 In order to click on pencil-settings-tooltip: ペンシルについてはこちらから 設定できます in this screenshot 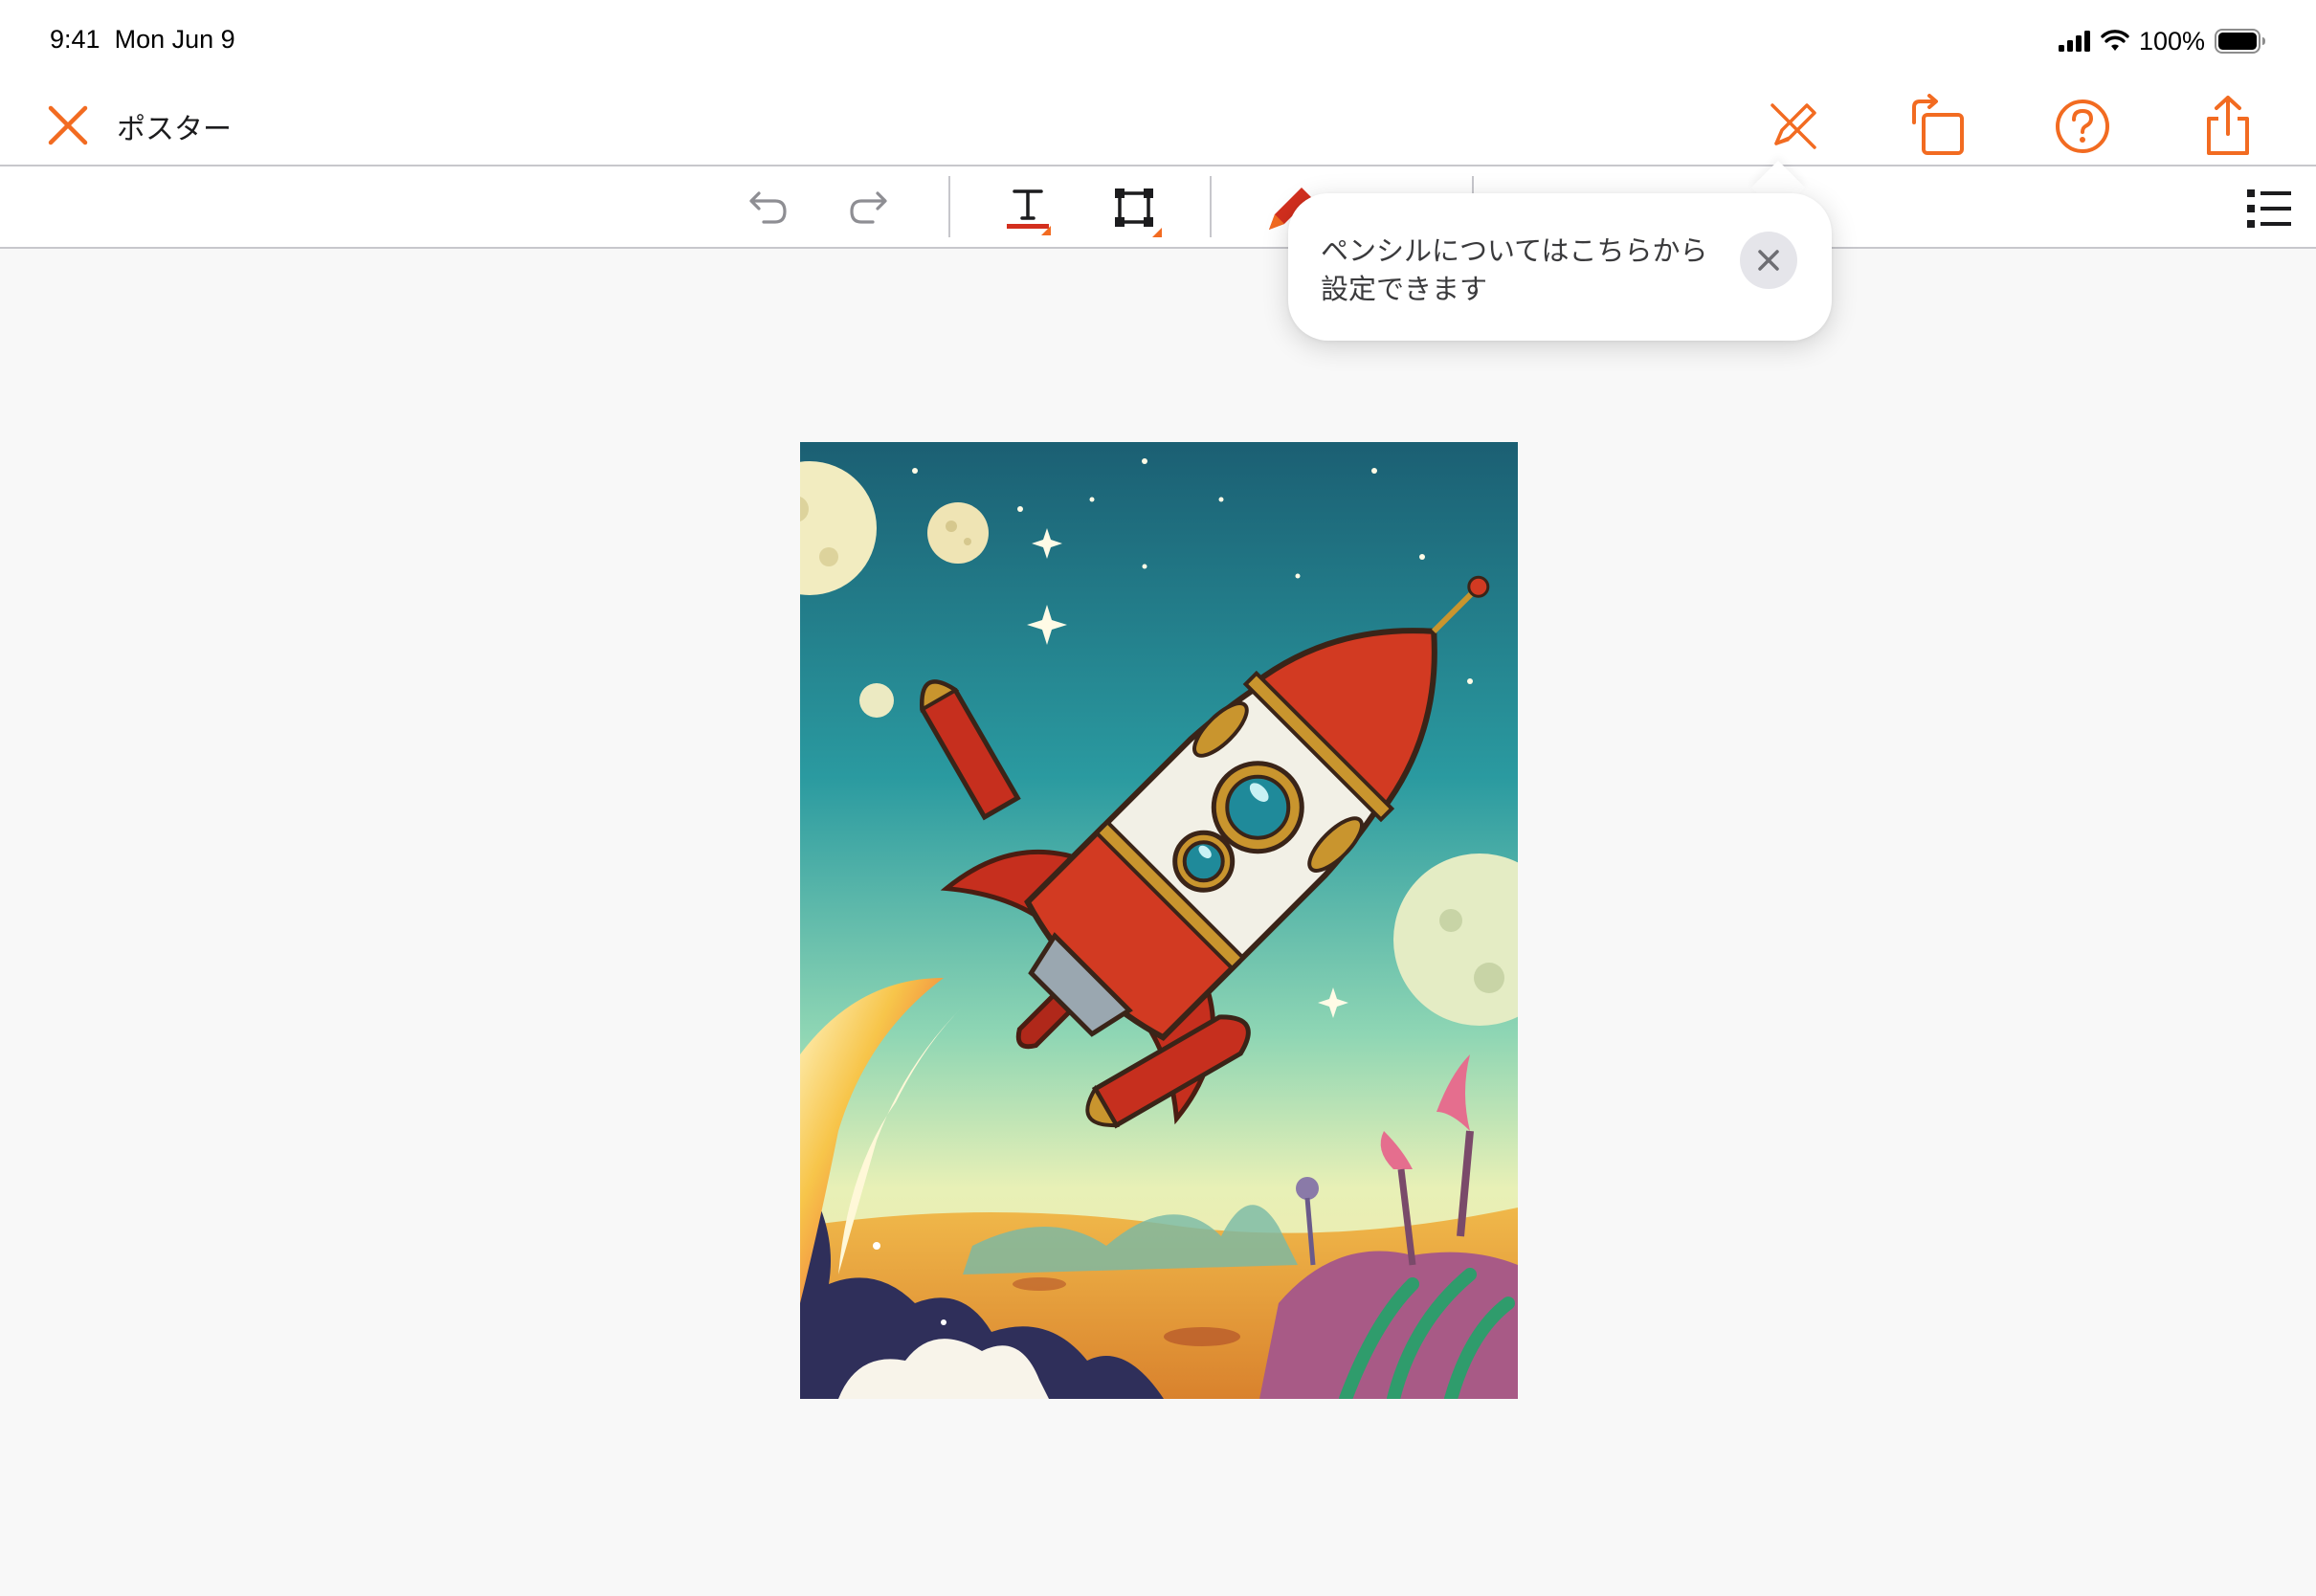, I will do `click(1560, 267)`.